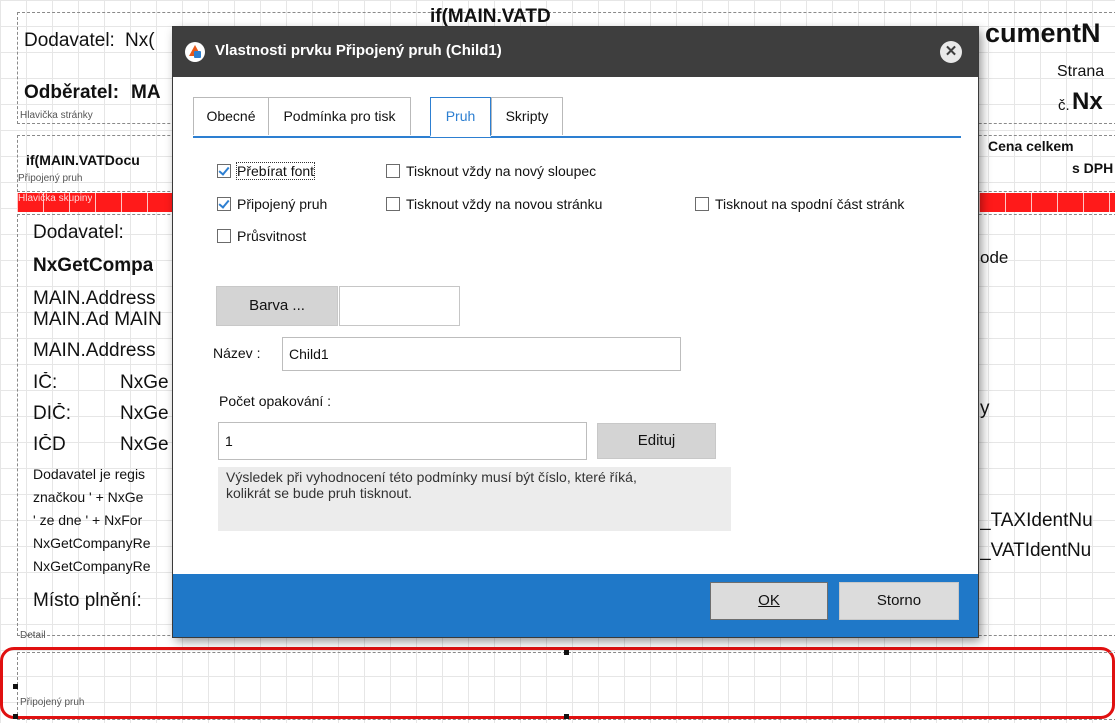 Image resolution: width=1115 pixels, height=723 pixels. Describe the element at coordinates (83, 160) in the screenshot. I see `vat-doc-expression: if(MAIN.VATDocu` at that location.